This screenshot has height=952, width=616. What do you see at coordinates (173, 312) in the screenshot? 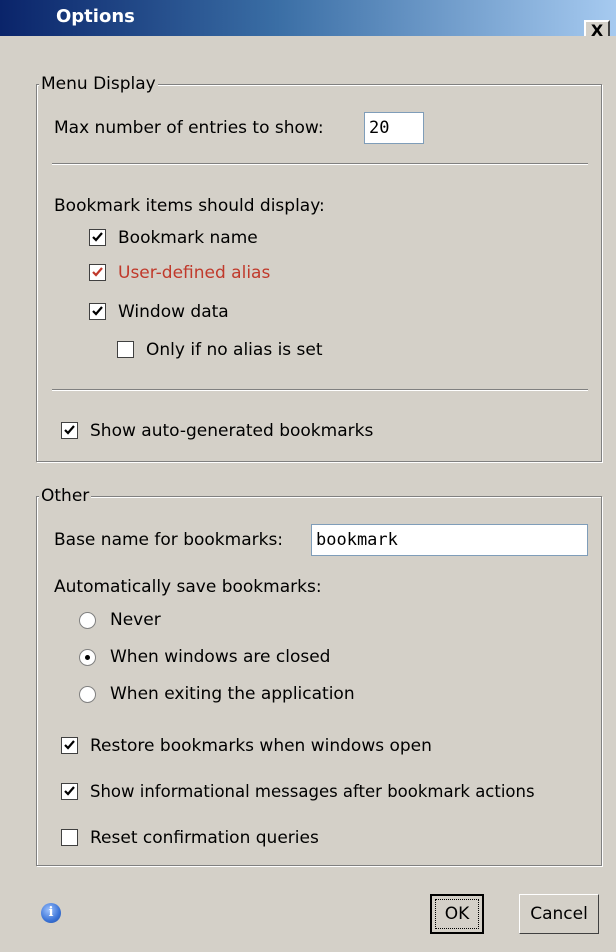
I see `window-data-label: Window data` at bounding box center [173, 312].